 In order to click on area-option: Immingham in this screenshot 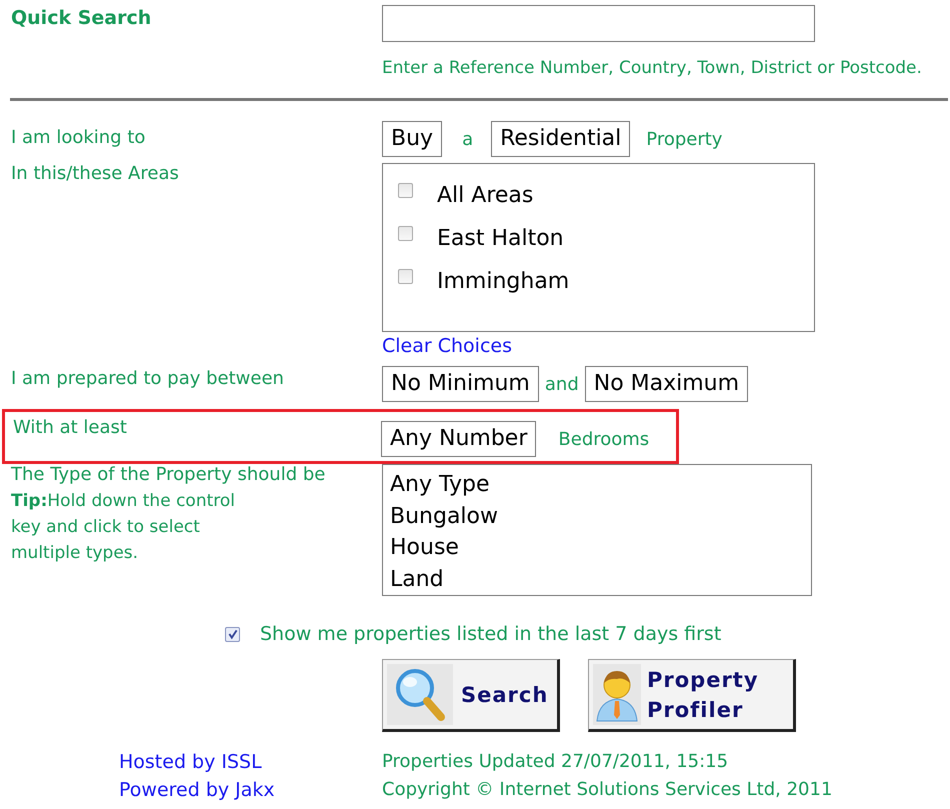, I will do `click(503, 281)`.